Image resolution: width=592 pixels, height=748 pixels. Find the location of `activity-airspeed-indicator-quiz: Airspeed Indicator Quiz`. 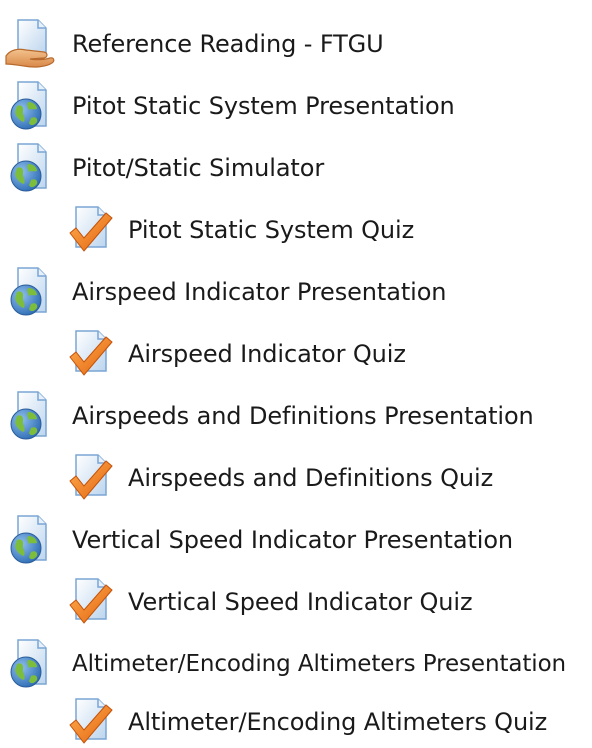

activity-airspeed-indicator-quiz: Airspeed Indicator Quiz is located at coordinates (237, 354).